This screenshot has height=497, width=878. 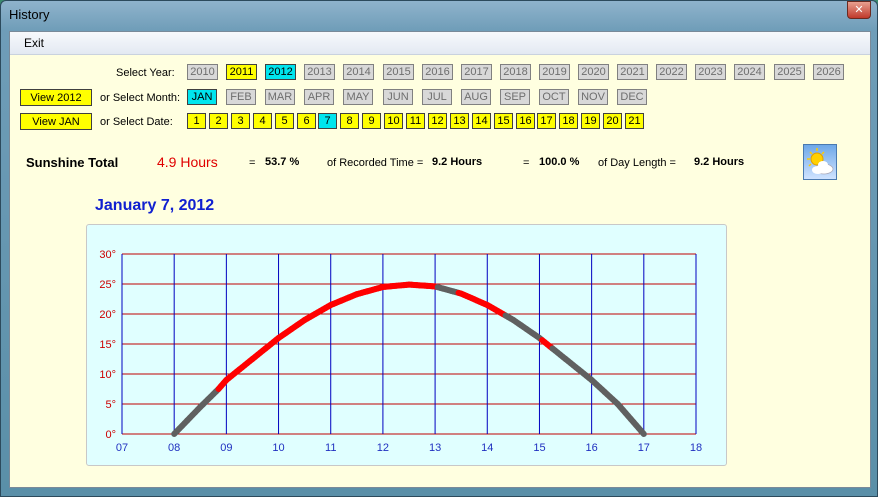 What do you see at coordinates (435, 448) in the screenshot?
I see `x-tick-label: 13` at bounding box center [435, 448].